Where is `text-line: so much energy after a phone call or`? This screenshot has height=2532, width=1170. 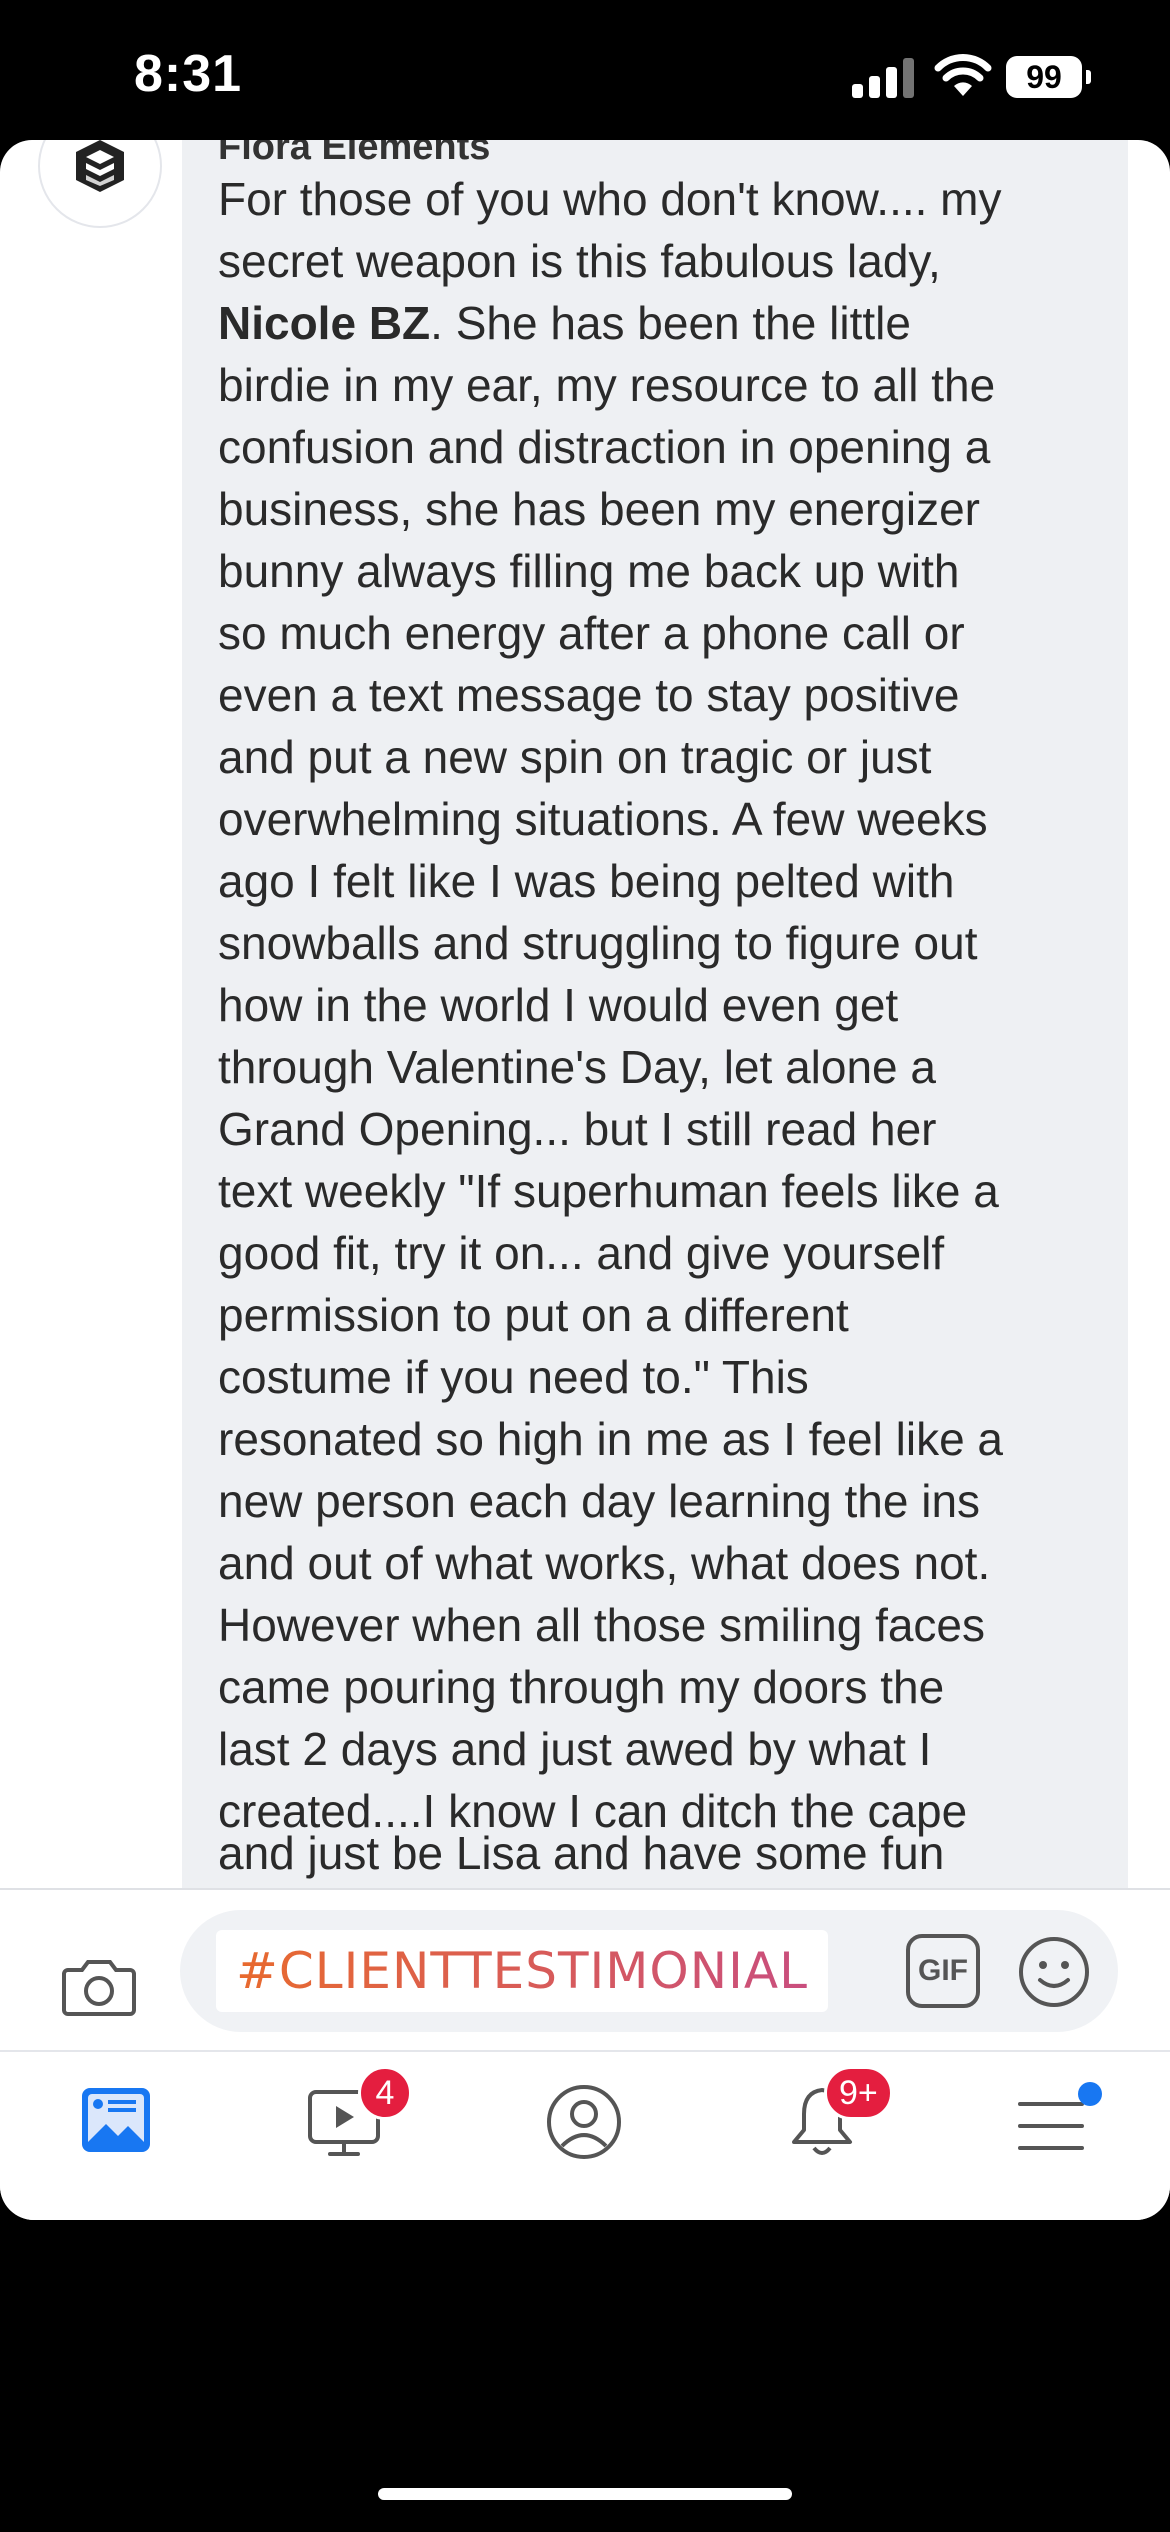 text-line: so much energy after a phone call or is located at coordinates (591, 633).